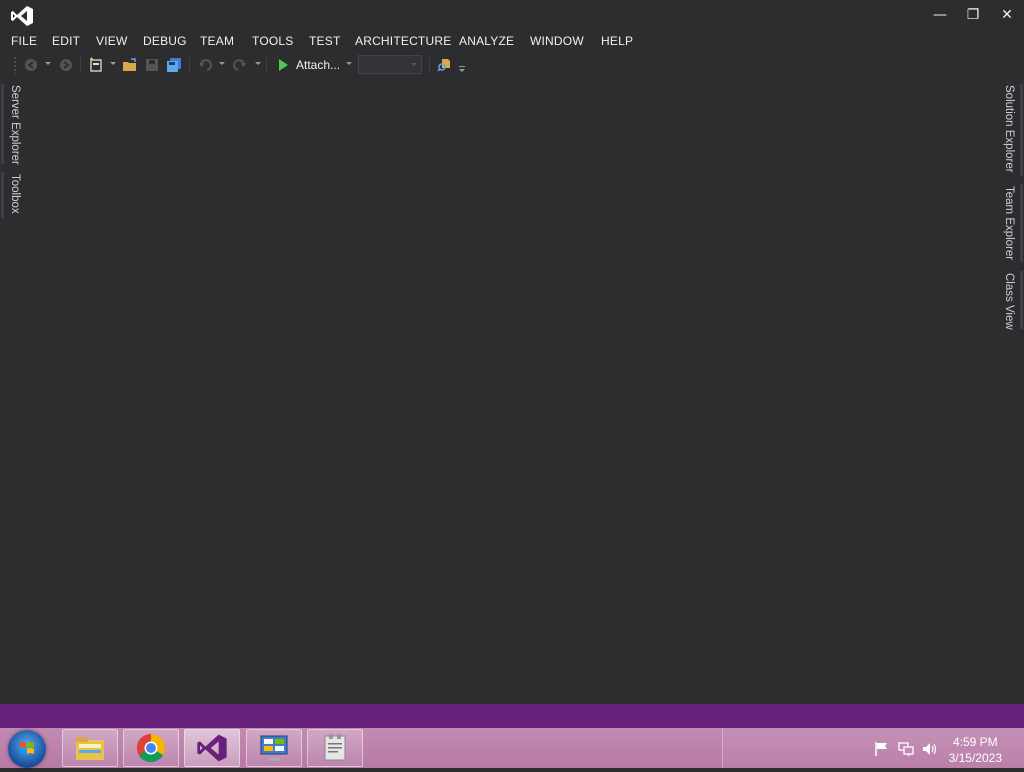 The image size is (1024, 772). I want to click on action-center-flag-icon, so click(882, 749).